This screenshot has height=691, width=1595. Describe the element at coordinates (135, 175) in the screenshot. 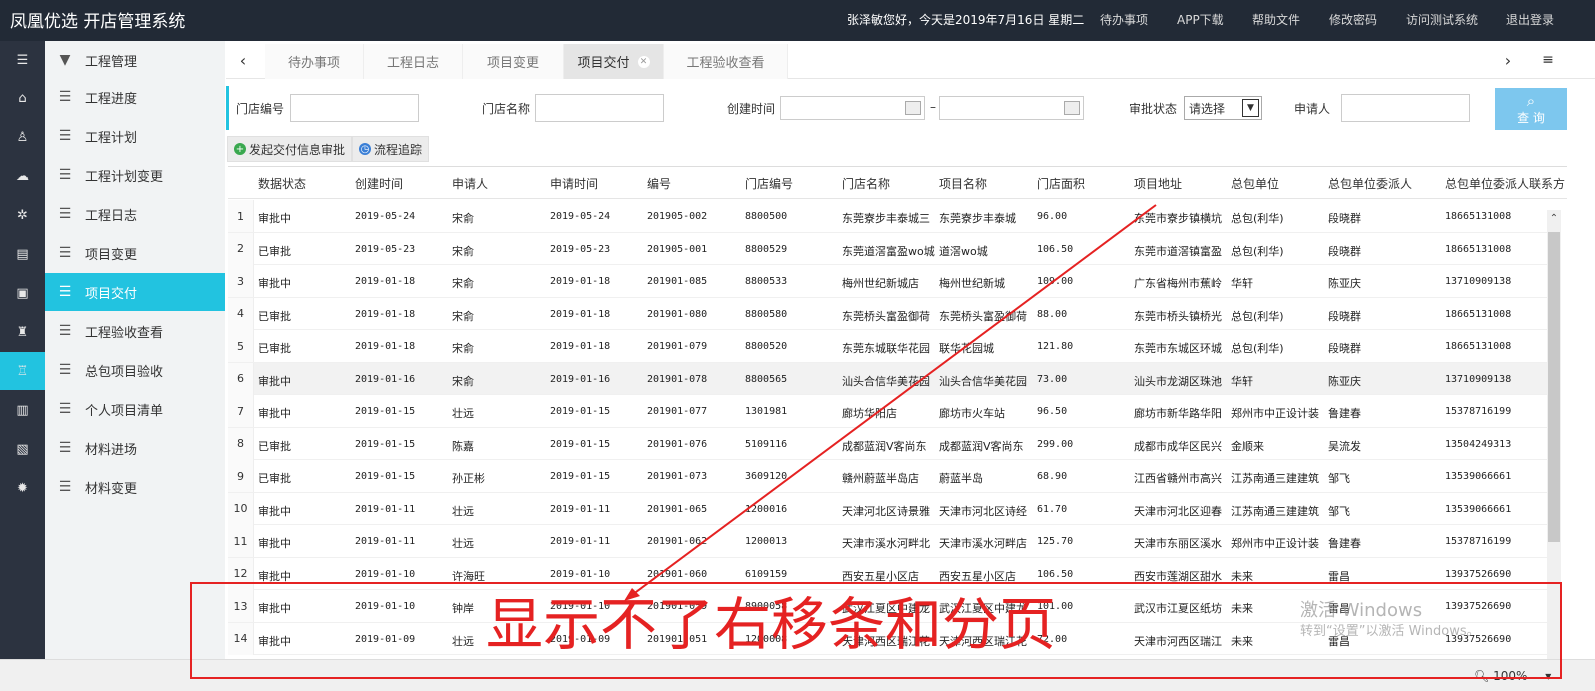

I see `menu-item-plan-change: ☰ 工程计划变更` at that location.